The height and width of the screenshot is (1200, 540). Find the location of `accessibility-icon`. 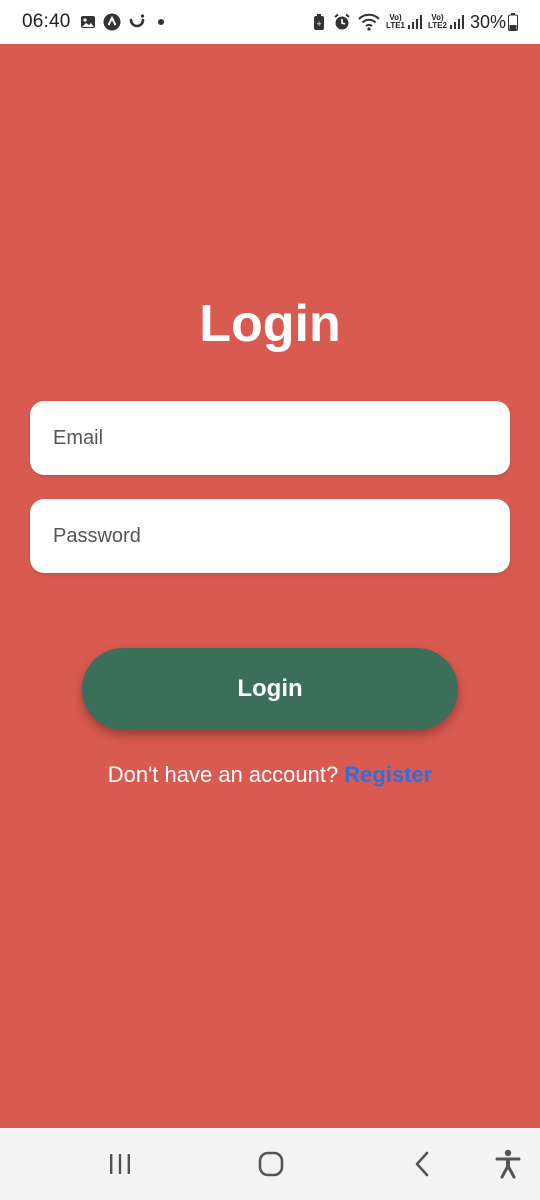

accessibility-icon is located at coordinates (508, 1164).